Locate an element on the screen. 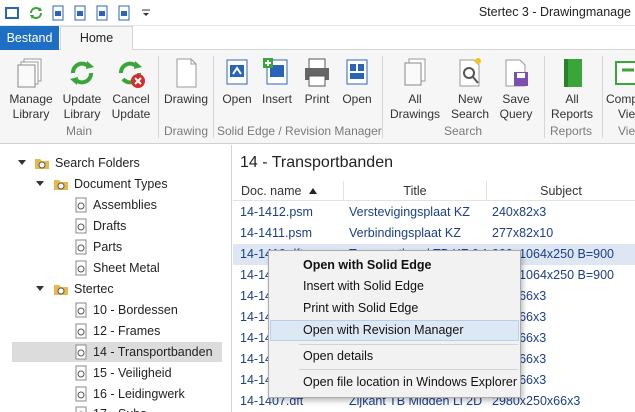 The height and width of the screenshot is (412, 635). group-label-search: Search is located at coordinates (463, 131).